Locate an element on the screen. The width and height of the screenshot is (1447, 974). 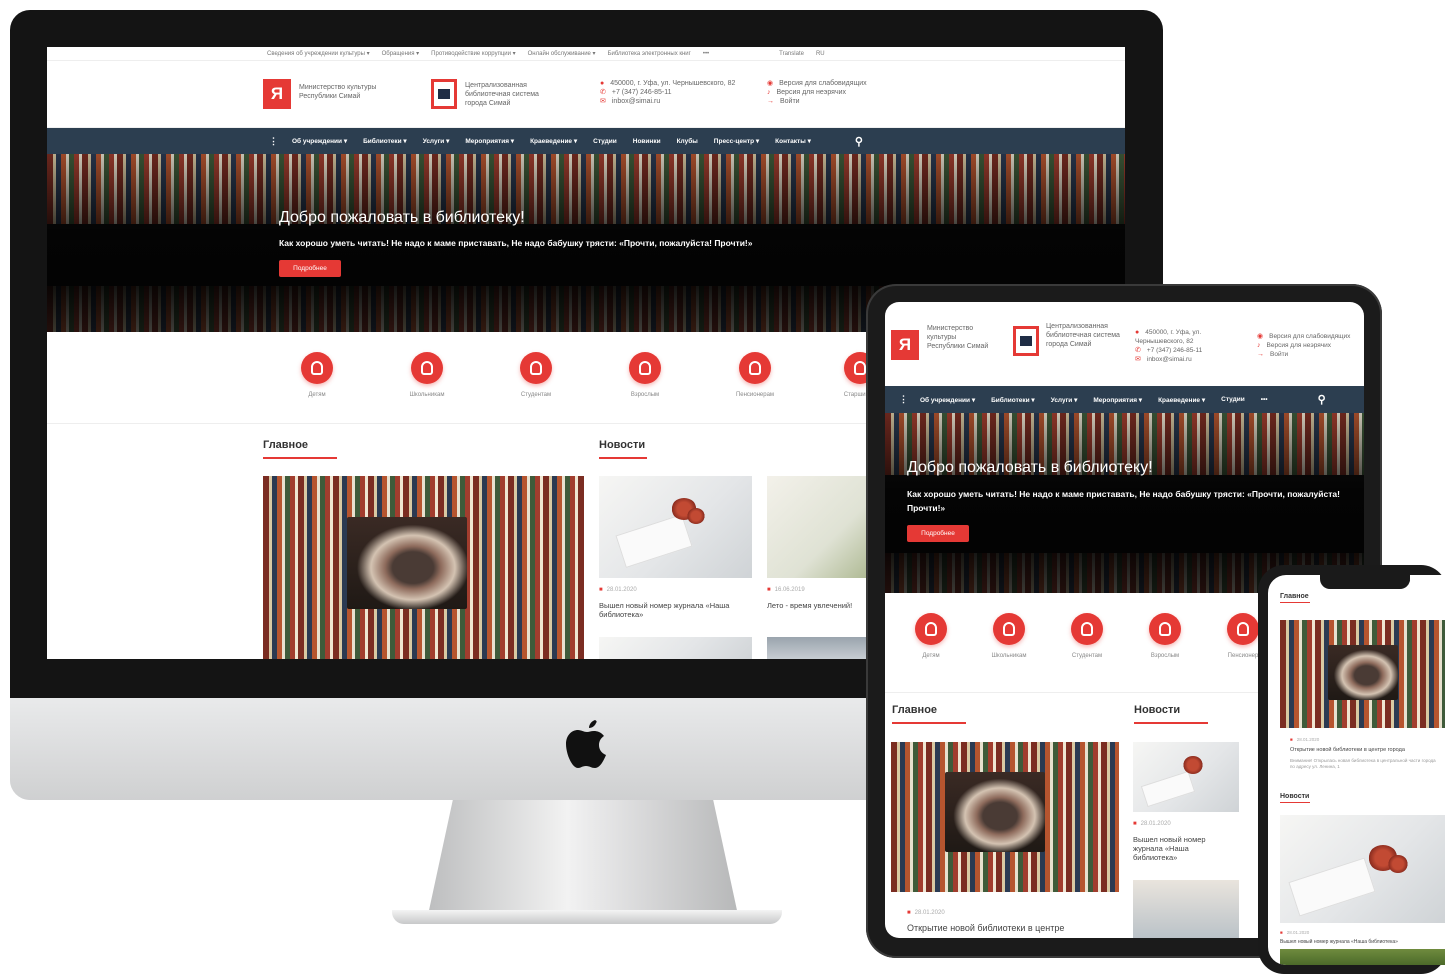
news-title: Открытие новой библиотеки в центре is located at coordinates (1007, 928).